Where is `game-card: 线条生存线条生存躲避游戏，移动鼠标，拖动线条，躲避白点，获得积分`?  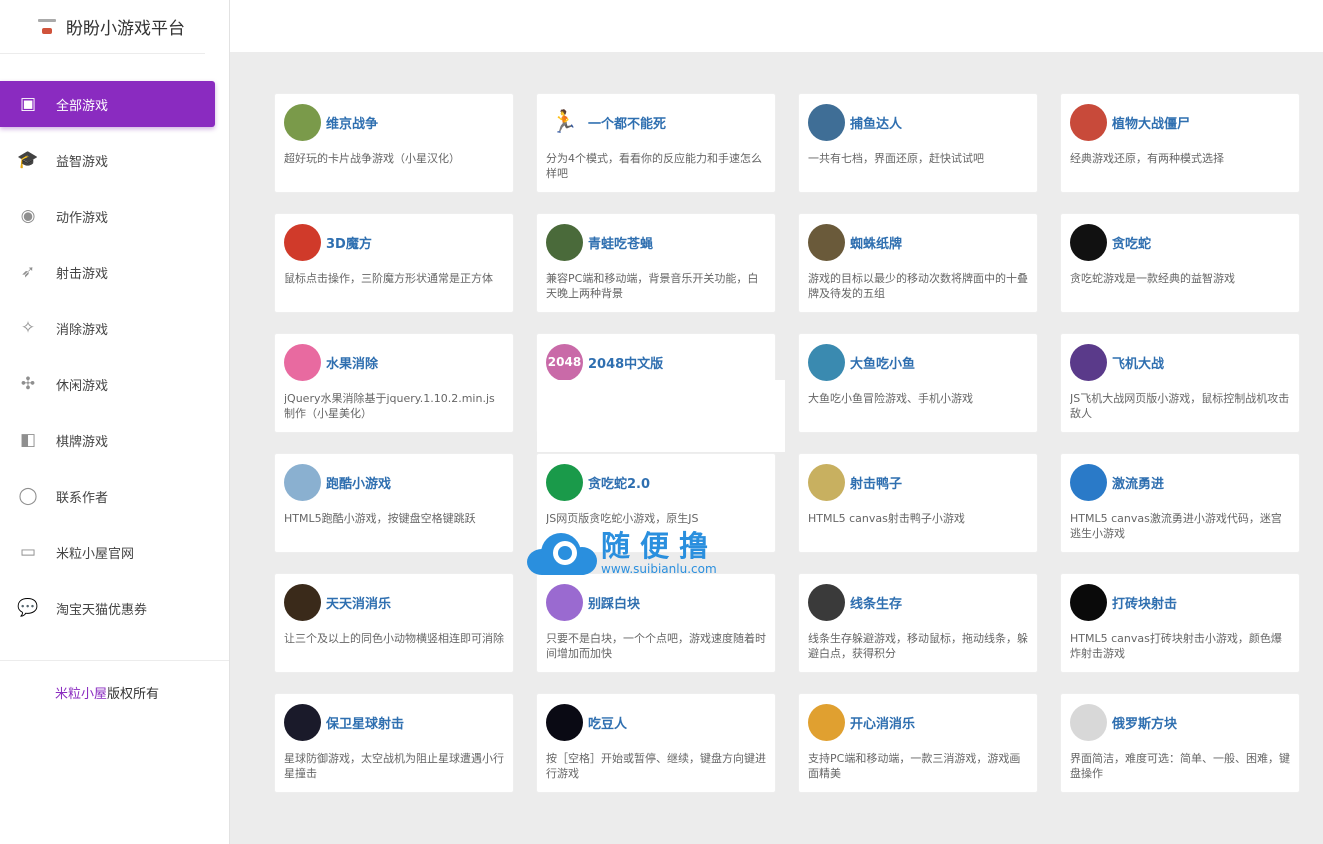
game-card: 线条生存线条生存躲避游戏，移动鼠标，拖动线条，躲避白点，获得积分 is located at coordinates (918, 623).